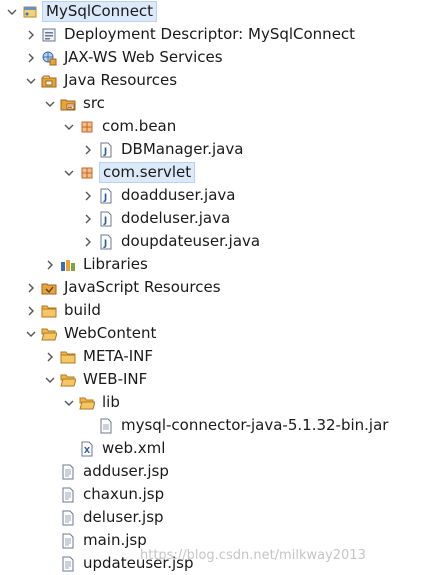 The width and height of the screenshot is (424, 575). I want to click on watermark: https://blog.csdn.net/milkway2013, so click(253, 555).